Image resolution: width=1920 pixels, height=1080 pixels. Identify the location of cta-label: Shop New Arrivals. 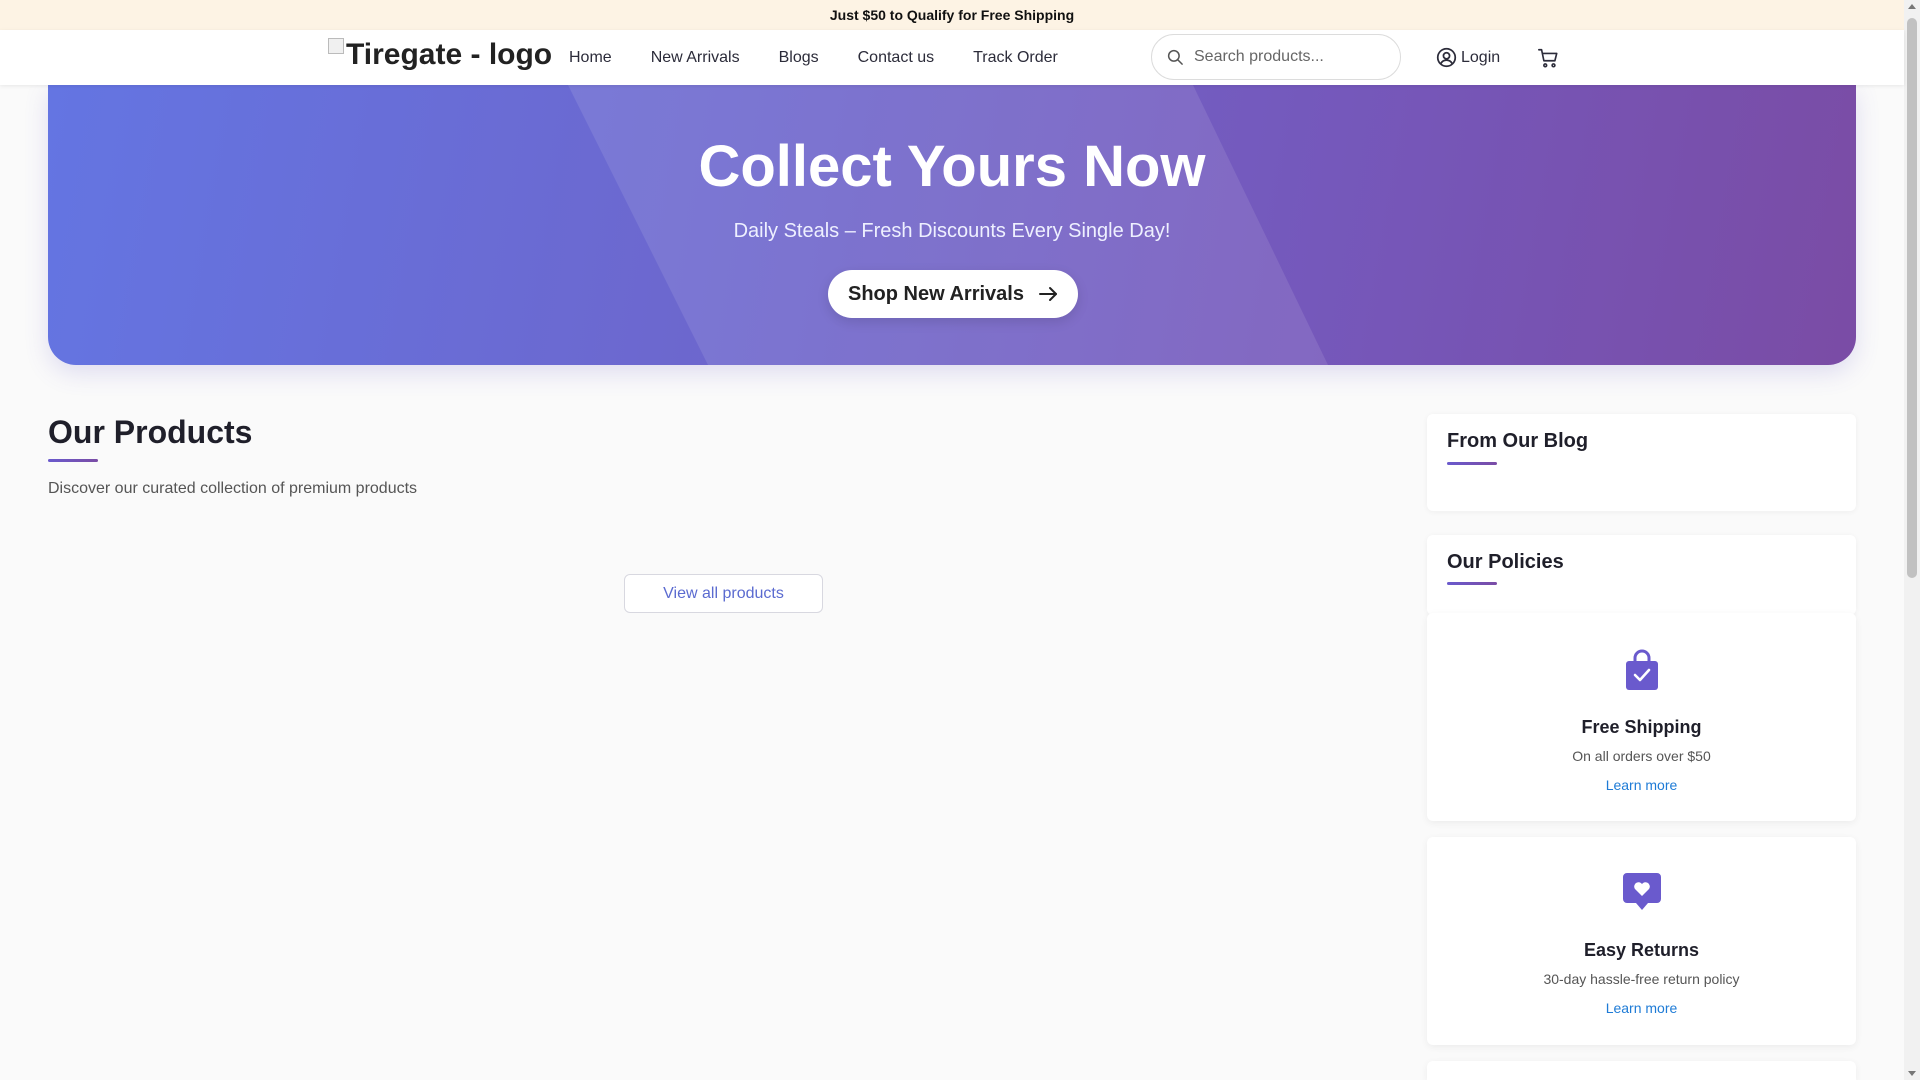
(936, 293).